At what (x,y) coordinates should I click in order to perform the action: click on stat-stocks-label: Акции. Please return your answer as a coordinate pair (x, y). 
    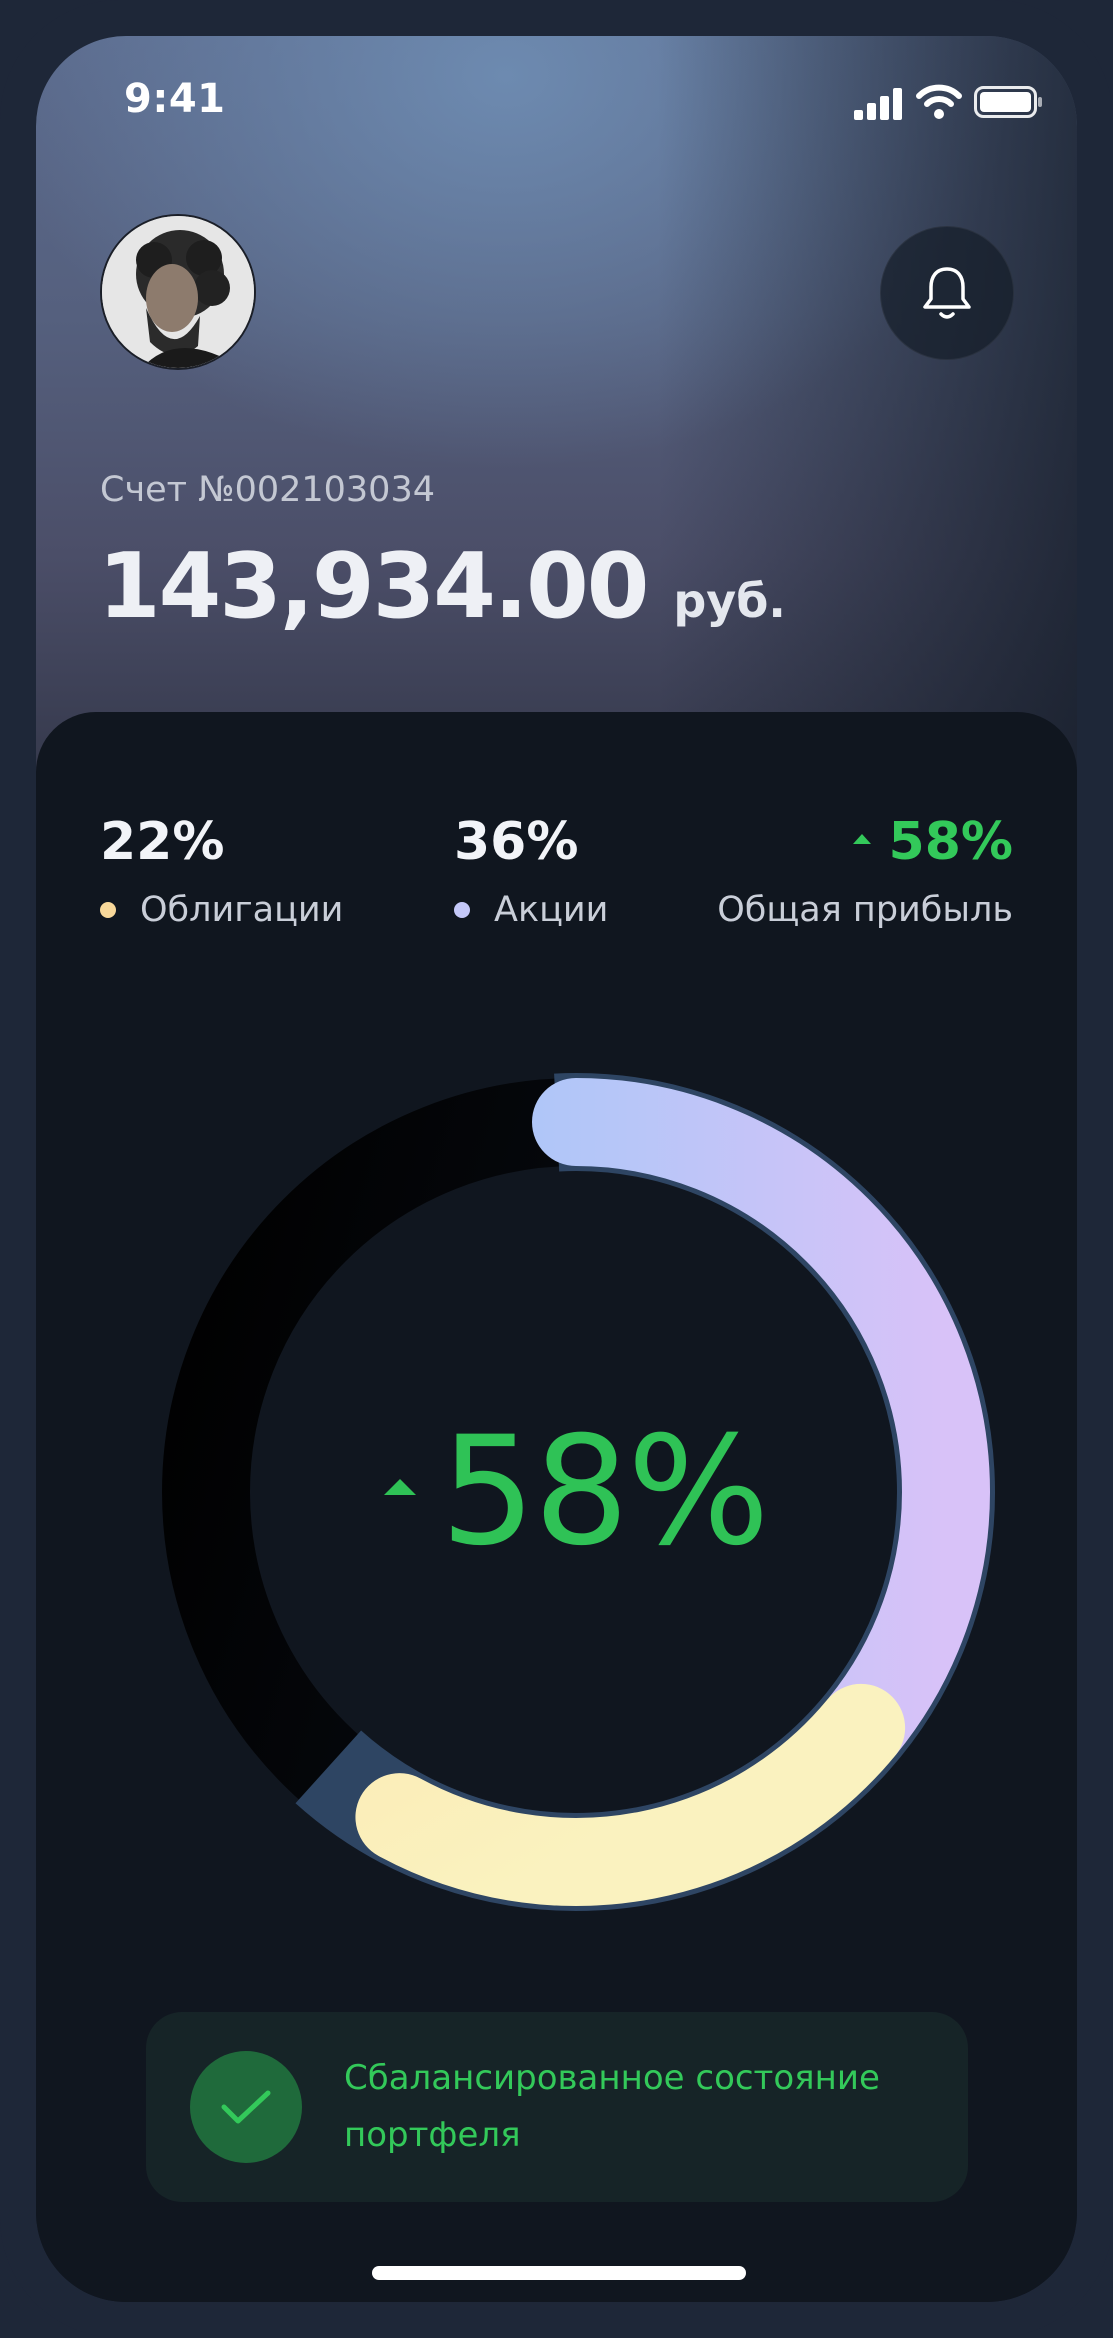
    Looking at the image, I should click on (551, 910).